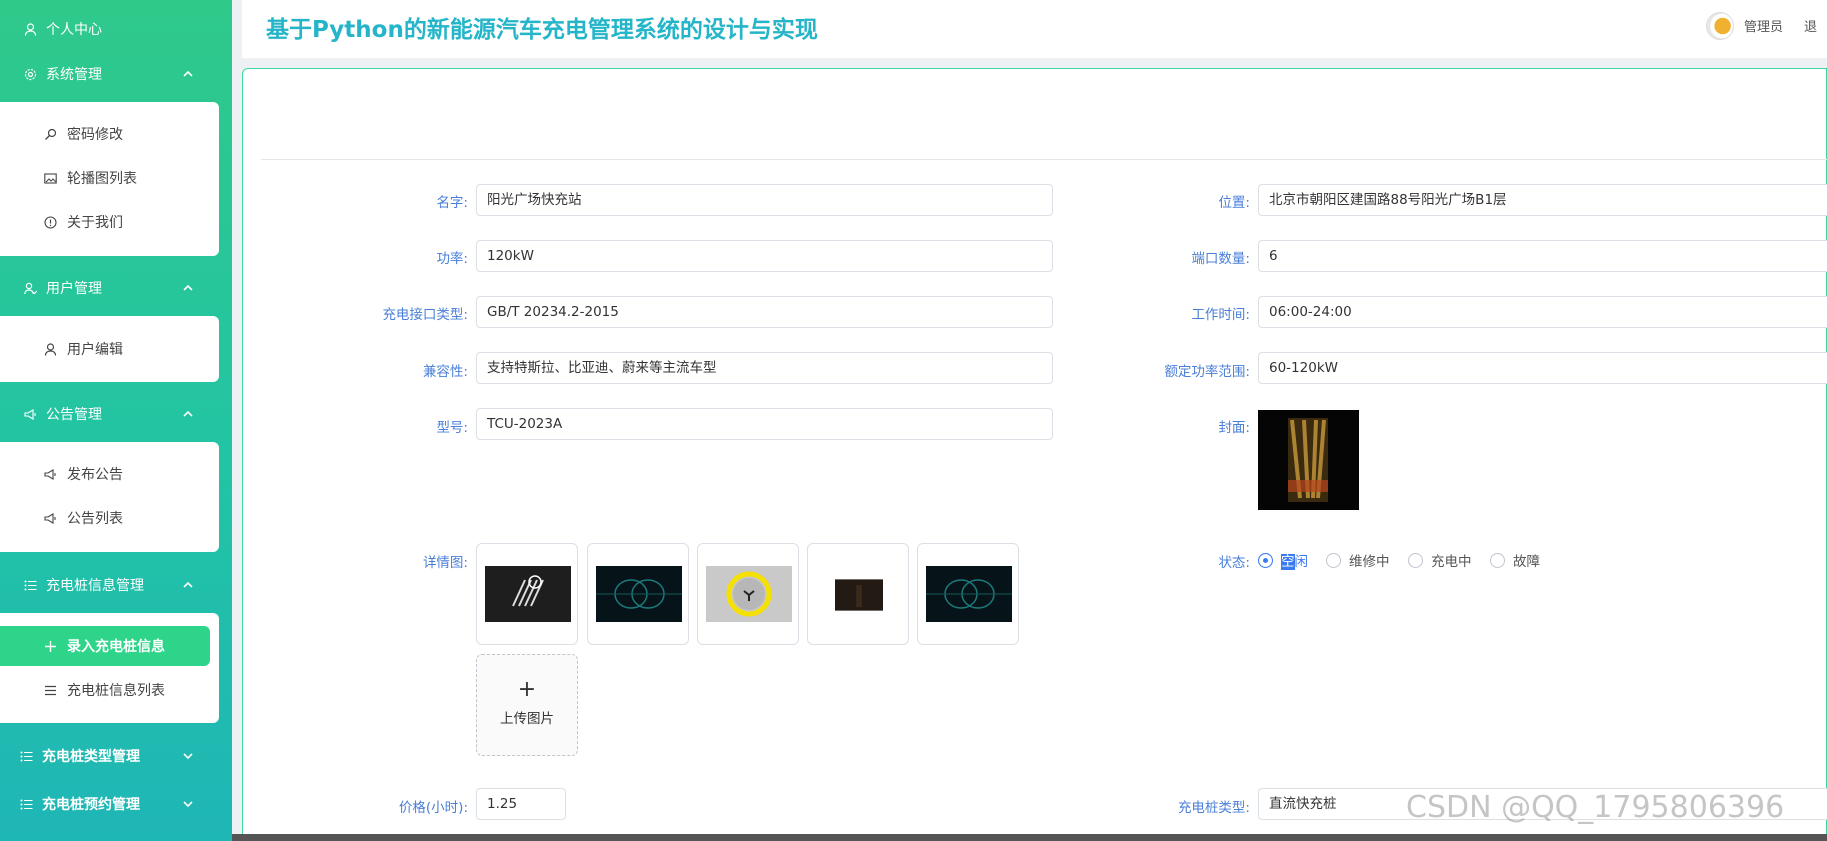  Describe the element at coordinates (1213, 808) in the screenshot. I see `pile-type-label: 充电桩类型:` at that location.